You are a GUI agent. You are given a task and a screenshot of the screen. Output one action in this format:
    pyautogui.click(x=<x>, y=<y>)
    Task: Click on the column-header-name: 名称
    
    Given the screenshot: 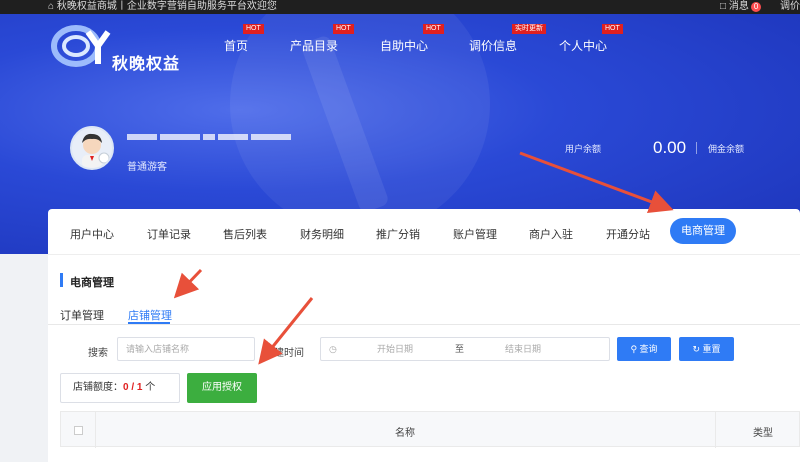 What is the action you would take?
    pyautogui.click(x=405, y=433)
    